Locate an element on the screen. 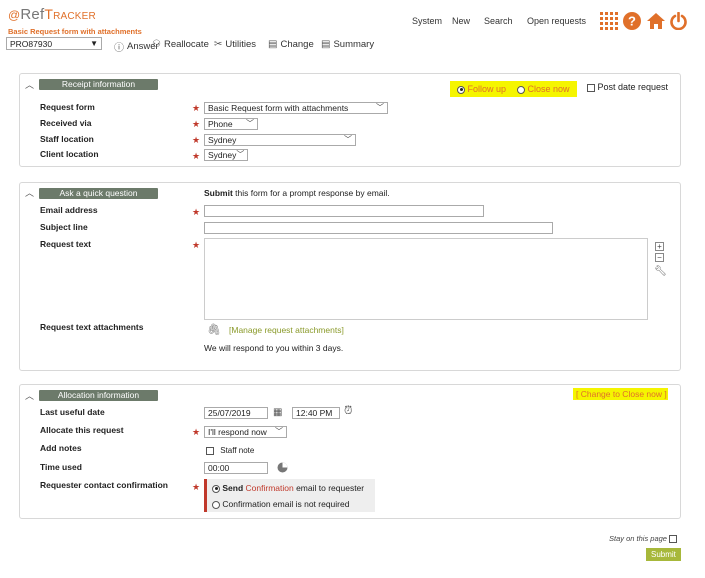 This screenshot has height=578, width=705. request-id-select: PRO87930 ▼ is located at coordinates (54, 43).